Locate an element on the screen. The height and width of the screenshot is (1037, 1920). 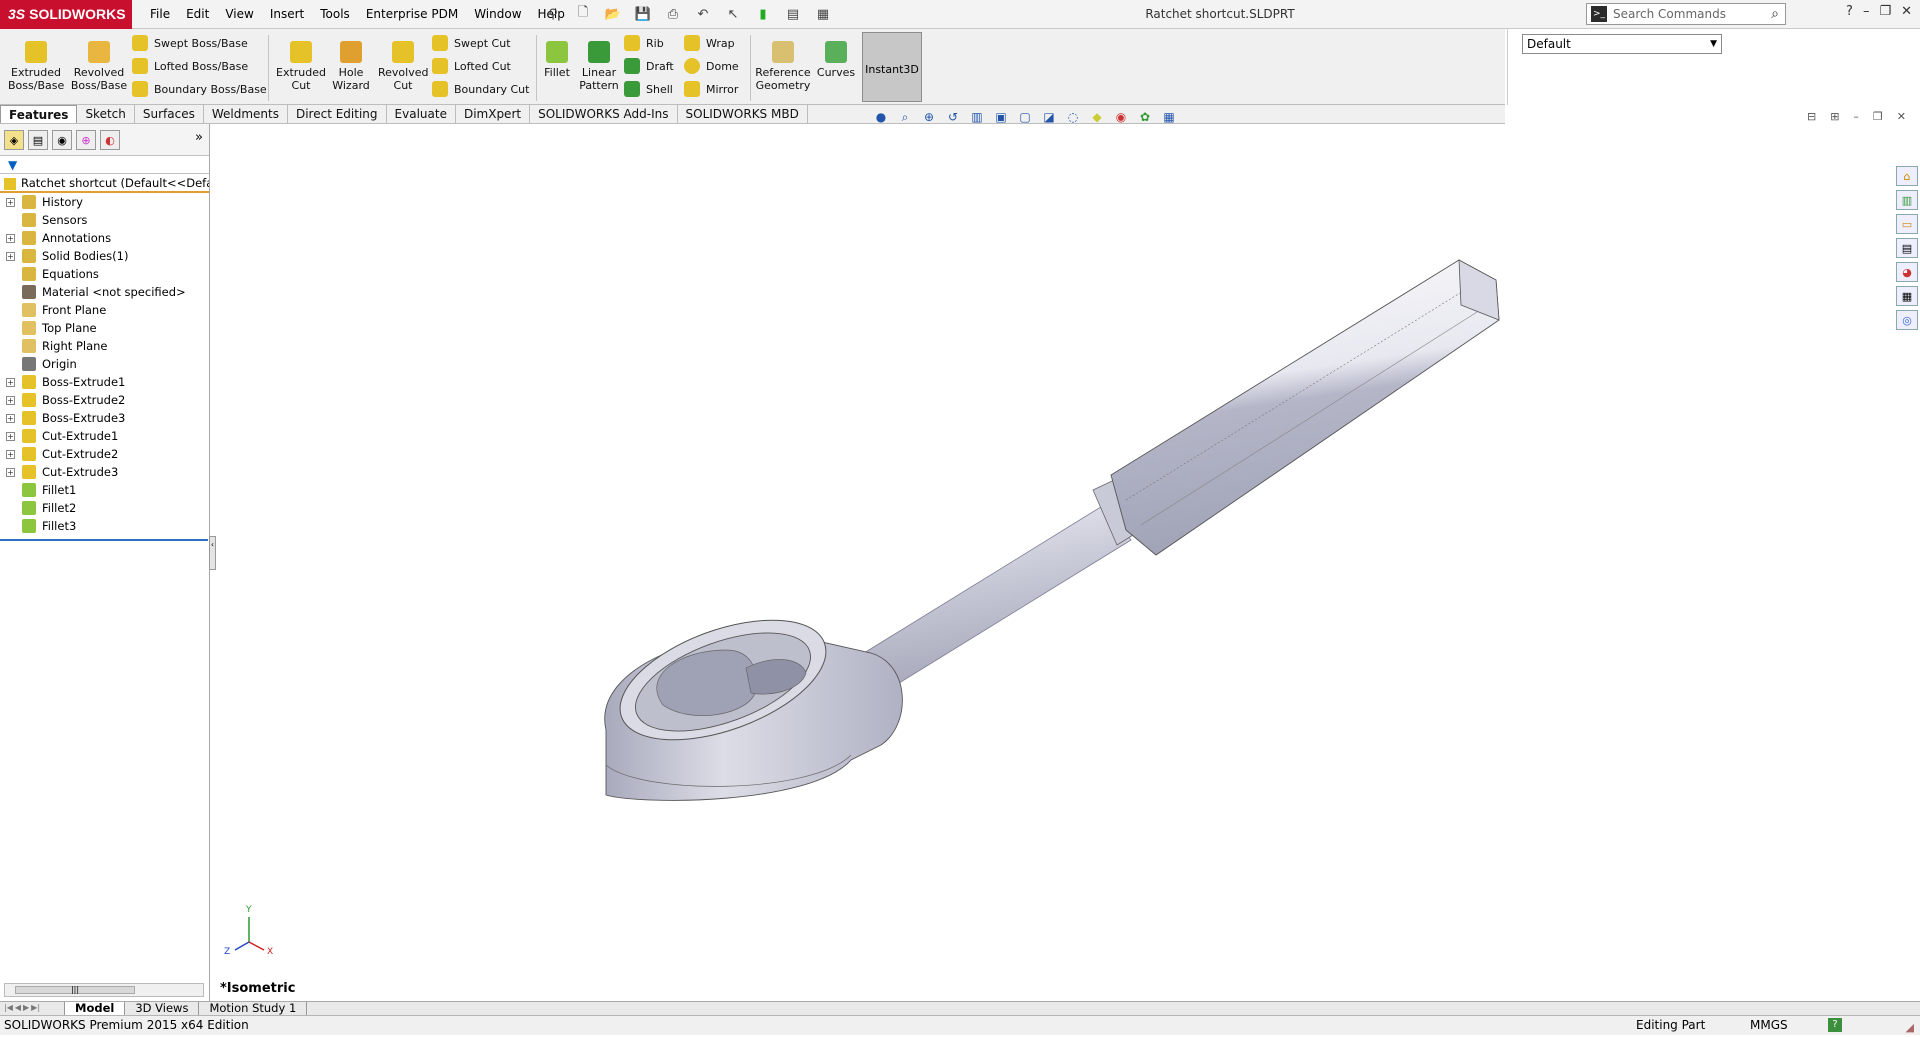
menu-view: View is located at coordinates (239, 14).